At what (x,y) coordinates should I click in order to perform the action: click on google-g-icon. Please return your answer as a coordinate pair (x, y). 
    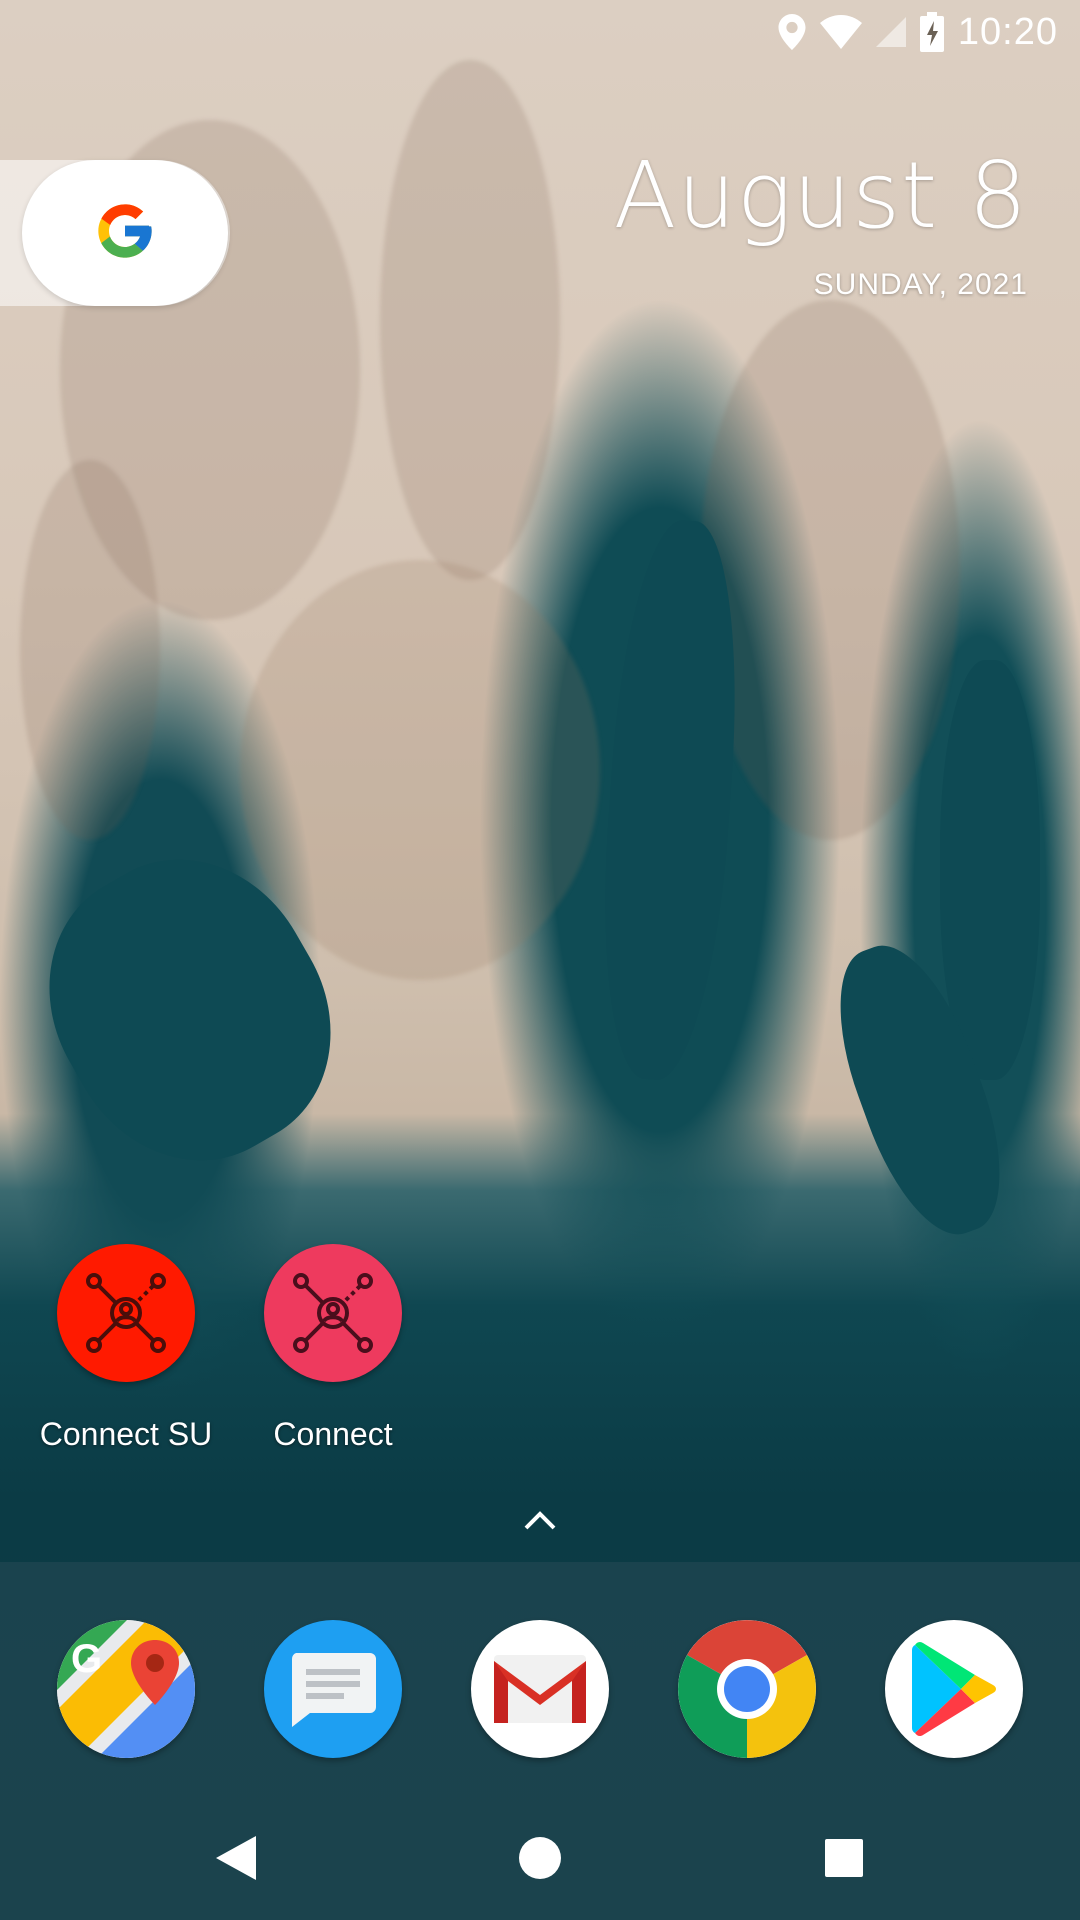
    Looking at the image, I should click on (125, 233).